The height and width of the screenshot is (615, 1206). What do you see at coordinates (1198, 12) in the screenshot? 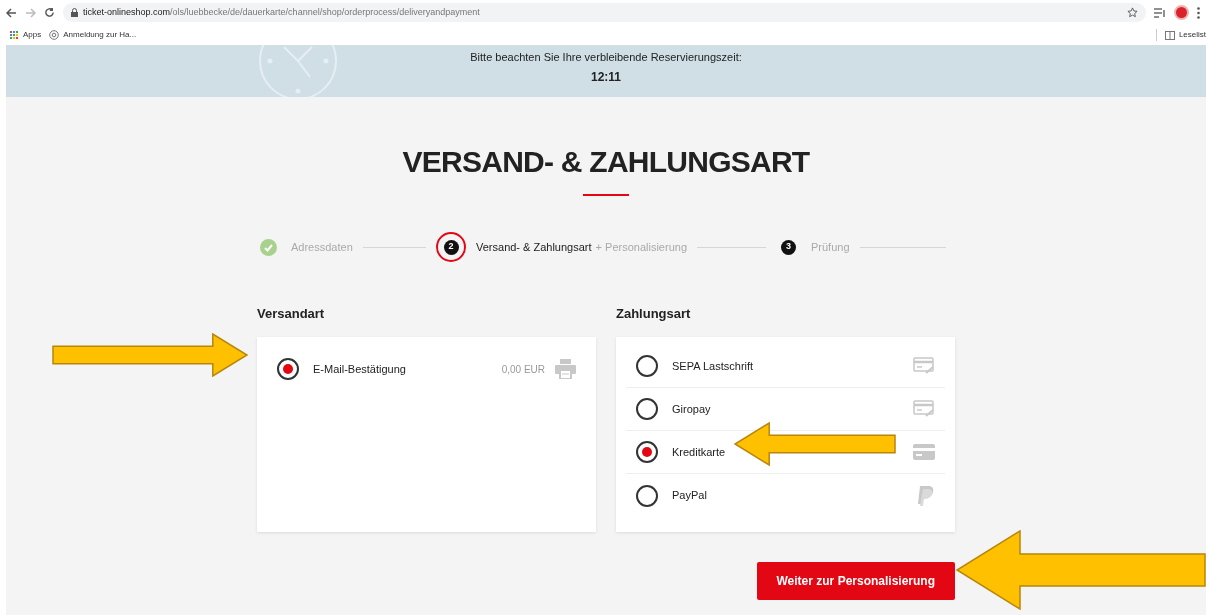
I see `menu-icon` at bounding box center [1198, 12].